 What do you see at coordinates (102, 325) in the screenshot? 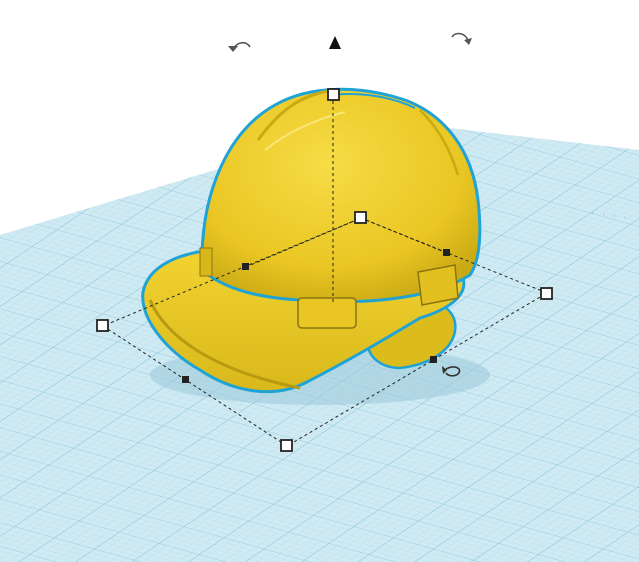
I see `corner-handle-left` at bounding box center [102, 325].